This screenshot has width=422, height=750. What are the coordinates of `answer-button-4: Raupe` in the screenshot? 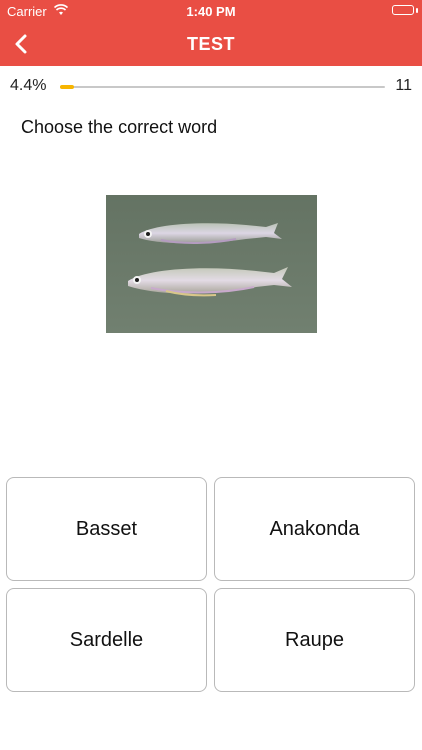 It's located at (314, 640).